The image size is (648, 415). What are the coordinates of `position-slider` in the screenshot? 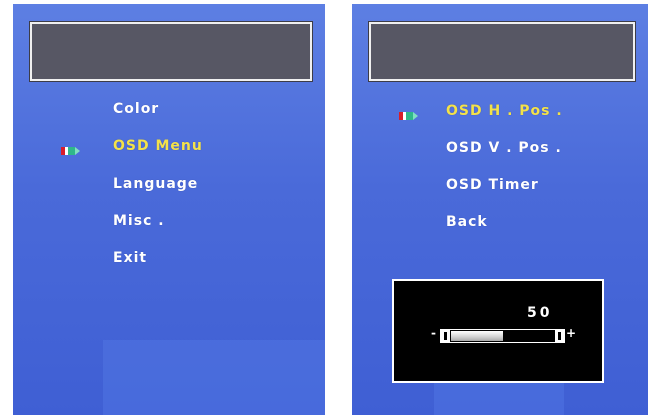 It's located at (502, 336).